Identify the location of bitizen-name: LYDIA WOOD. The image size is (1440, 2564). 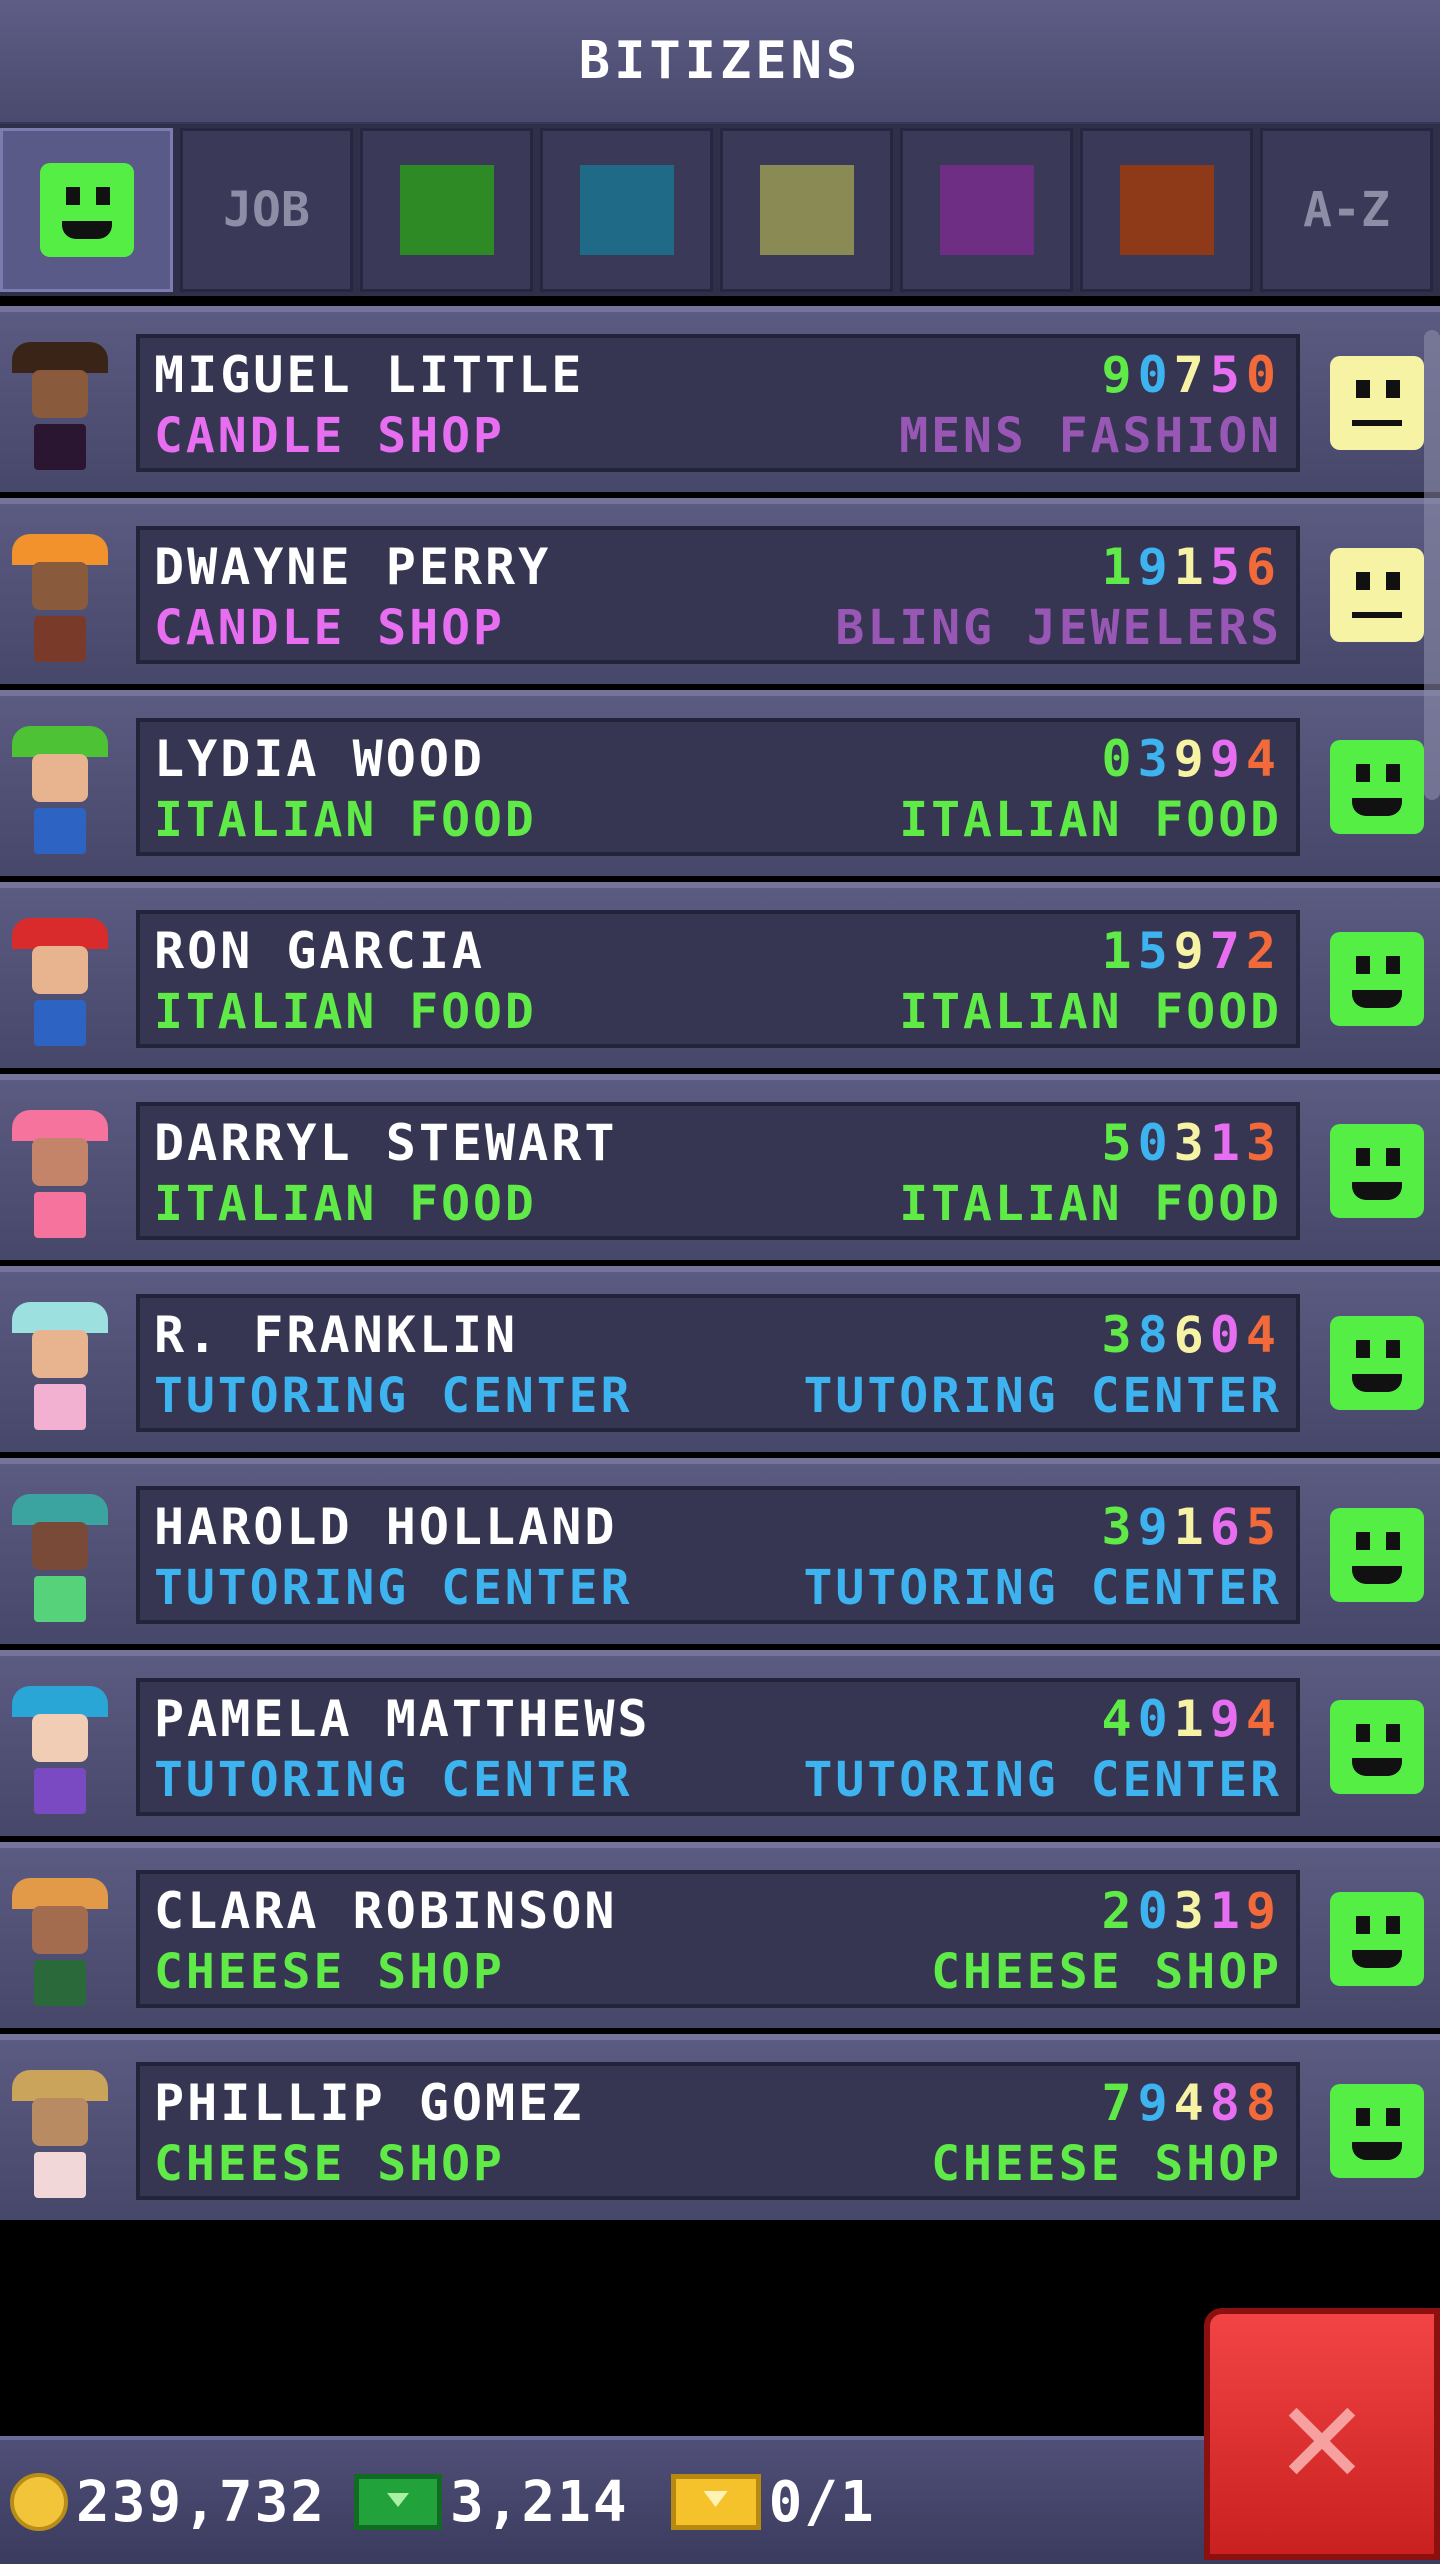
(320, 759).